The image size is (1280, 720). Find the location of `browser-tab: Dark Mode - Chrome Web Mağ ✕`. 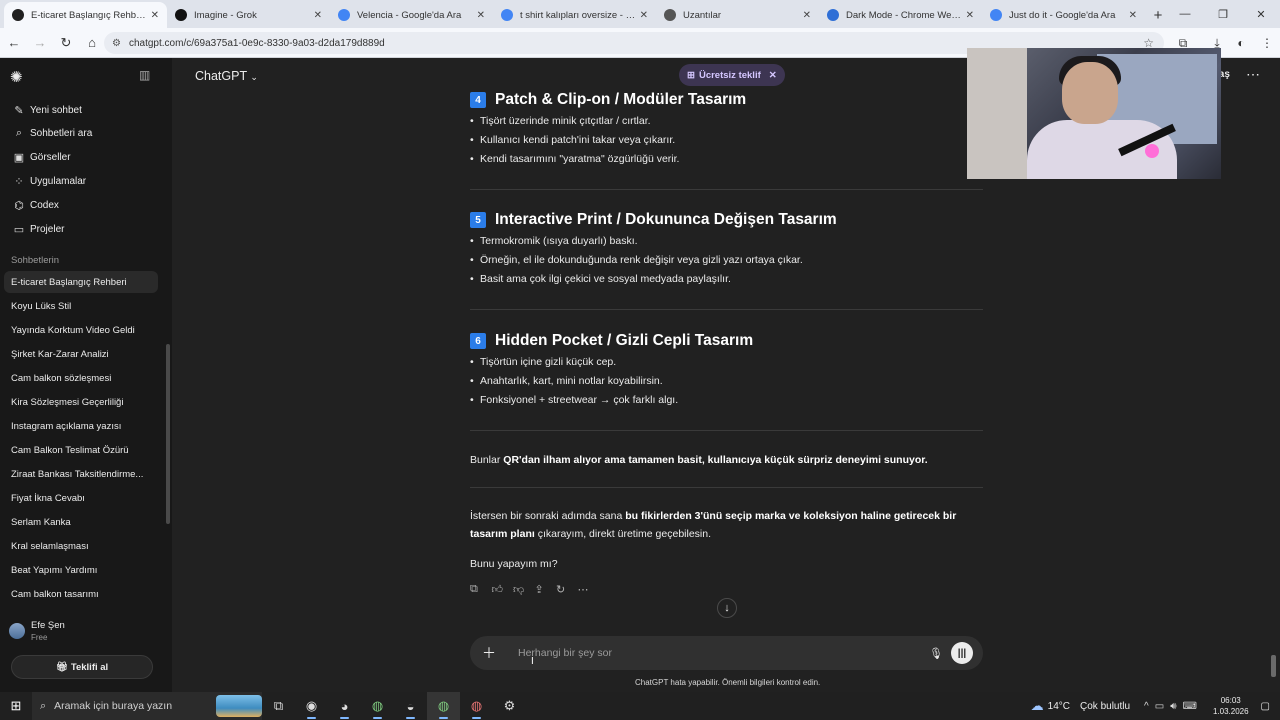

browser-tab: Dark Mode - Chrome Web Mağ ✕ is located at coordinates (900, 15).